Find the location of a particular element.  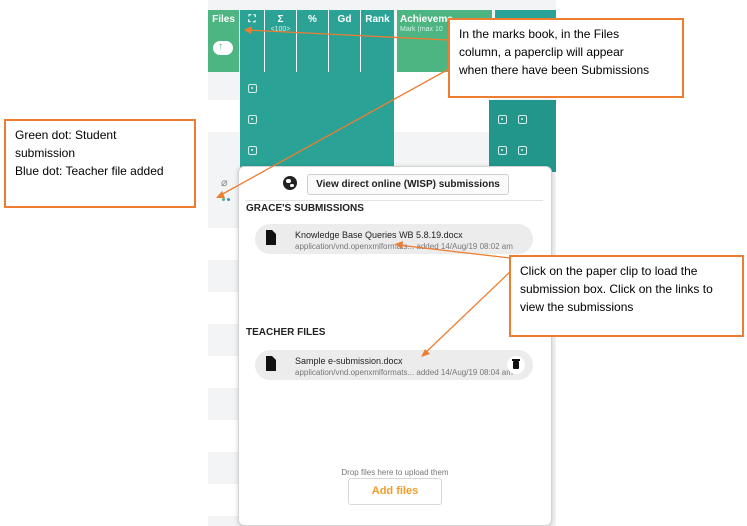

callout-right-line: view the submissions is located at coordinates (577, 307).